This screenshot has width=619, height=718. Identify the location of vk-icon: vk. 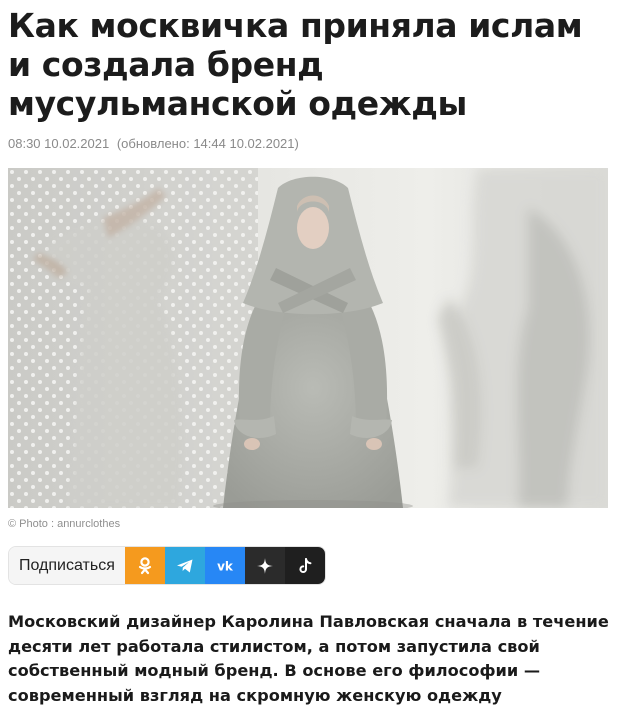
(225, 566).